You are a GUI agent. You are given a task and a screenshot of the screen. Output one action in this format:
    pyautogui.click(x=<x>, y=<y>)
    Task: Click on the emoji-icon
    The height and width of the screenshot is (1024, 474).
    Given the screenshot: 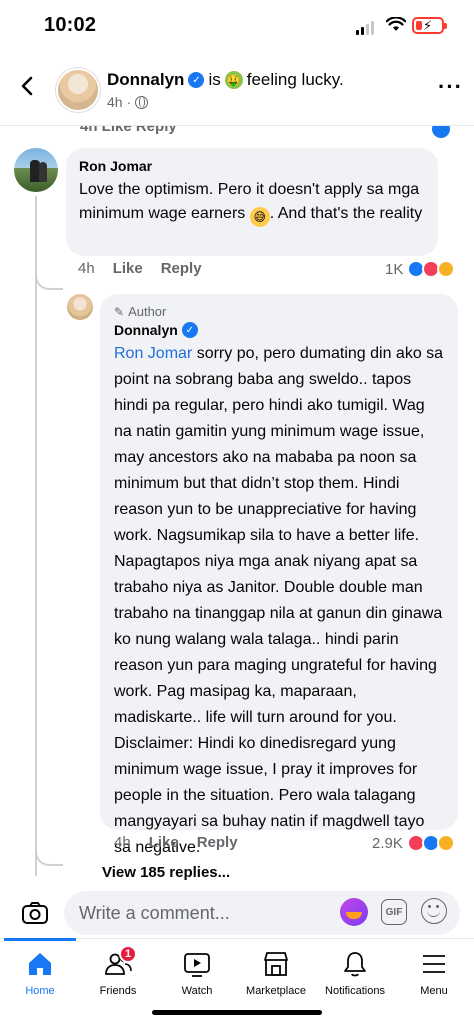 What is the action you would take?
    pyautogui.click(x=434, y=911)
    